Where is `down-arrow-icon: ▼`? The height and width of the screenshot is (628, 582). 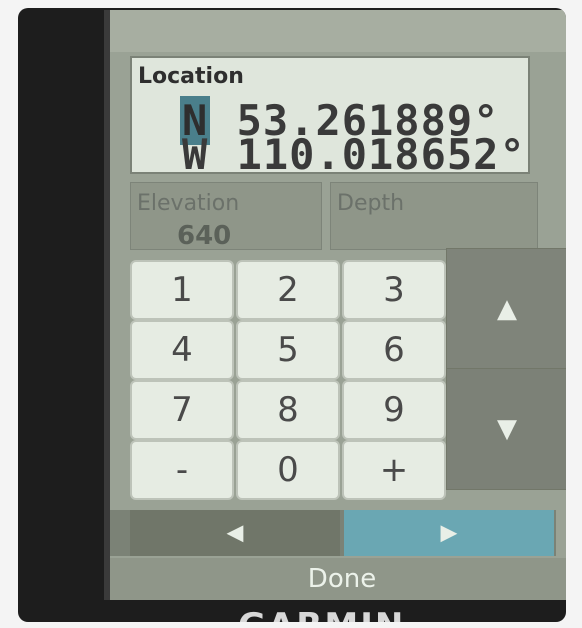
down-arrow-icon: ▼ is located at coordinates (507, 429).